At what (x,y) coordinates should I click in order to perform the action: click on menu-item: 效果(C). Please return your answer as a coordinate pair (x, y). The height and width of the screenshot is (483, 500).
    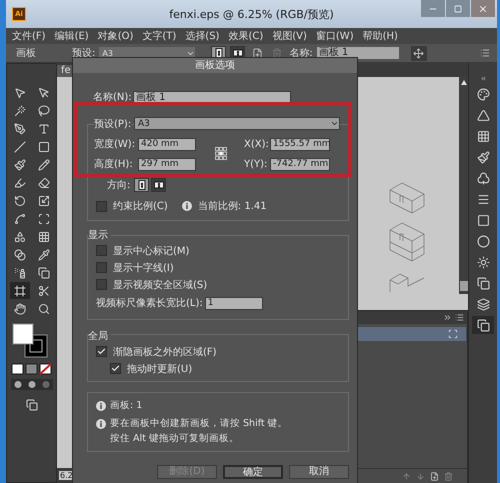
    Looking at the image, I should click on (246, 36).